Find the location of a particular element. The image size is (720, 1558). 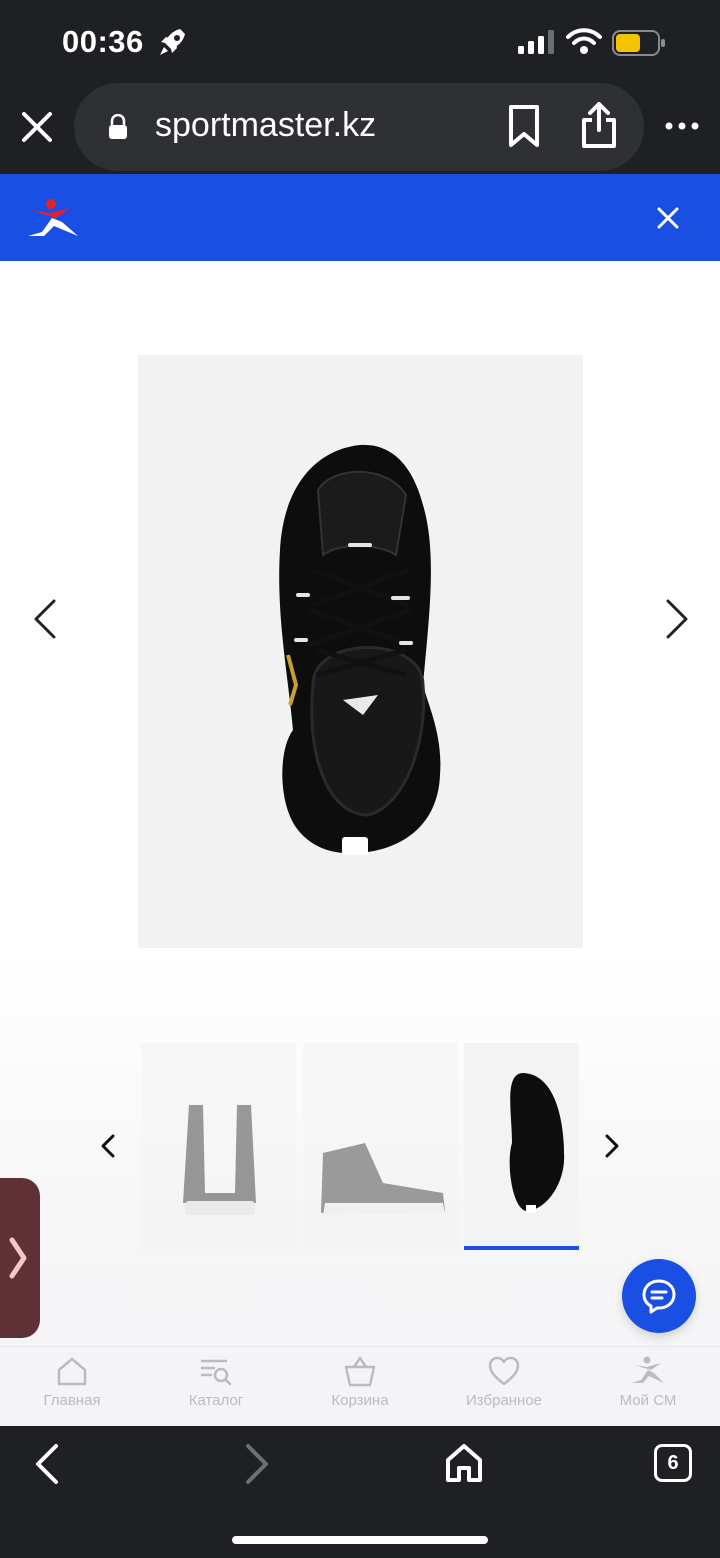

close-icon is located at coordinates (37, 127).